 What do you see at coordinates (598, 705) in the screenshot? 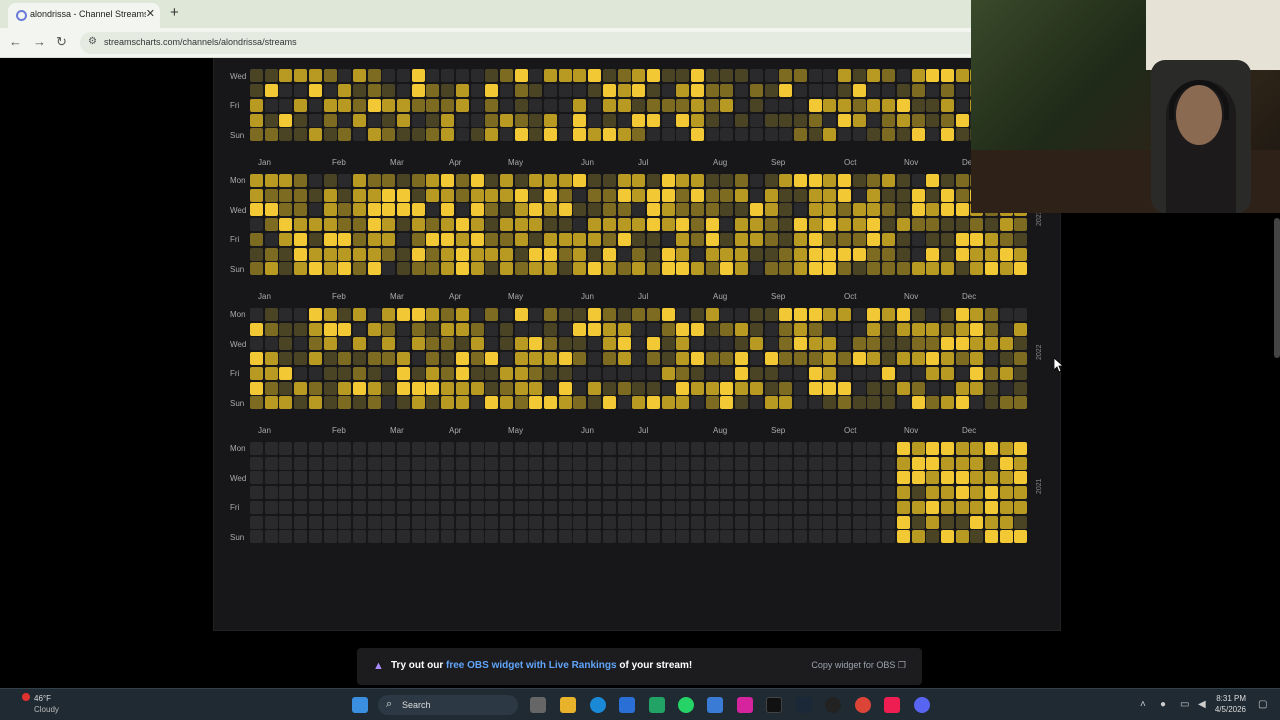
I see `edge-icon` at bounding box center [598, 705].